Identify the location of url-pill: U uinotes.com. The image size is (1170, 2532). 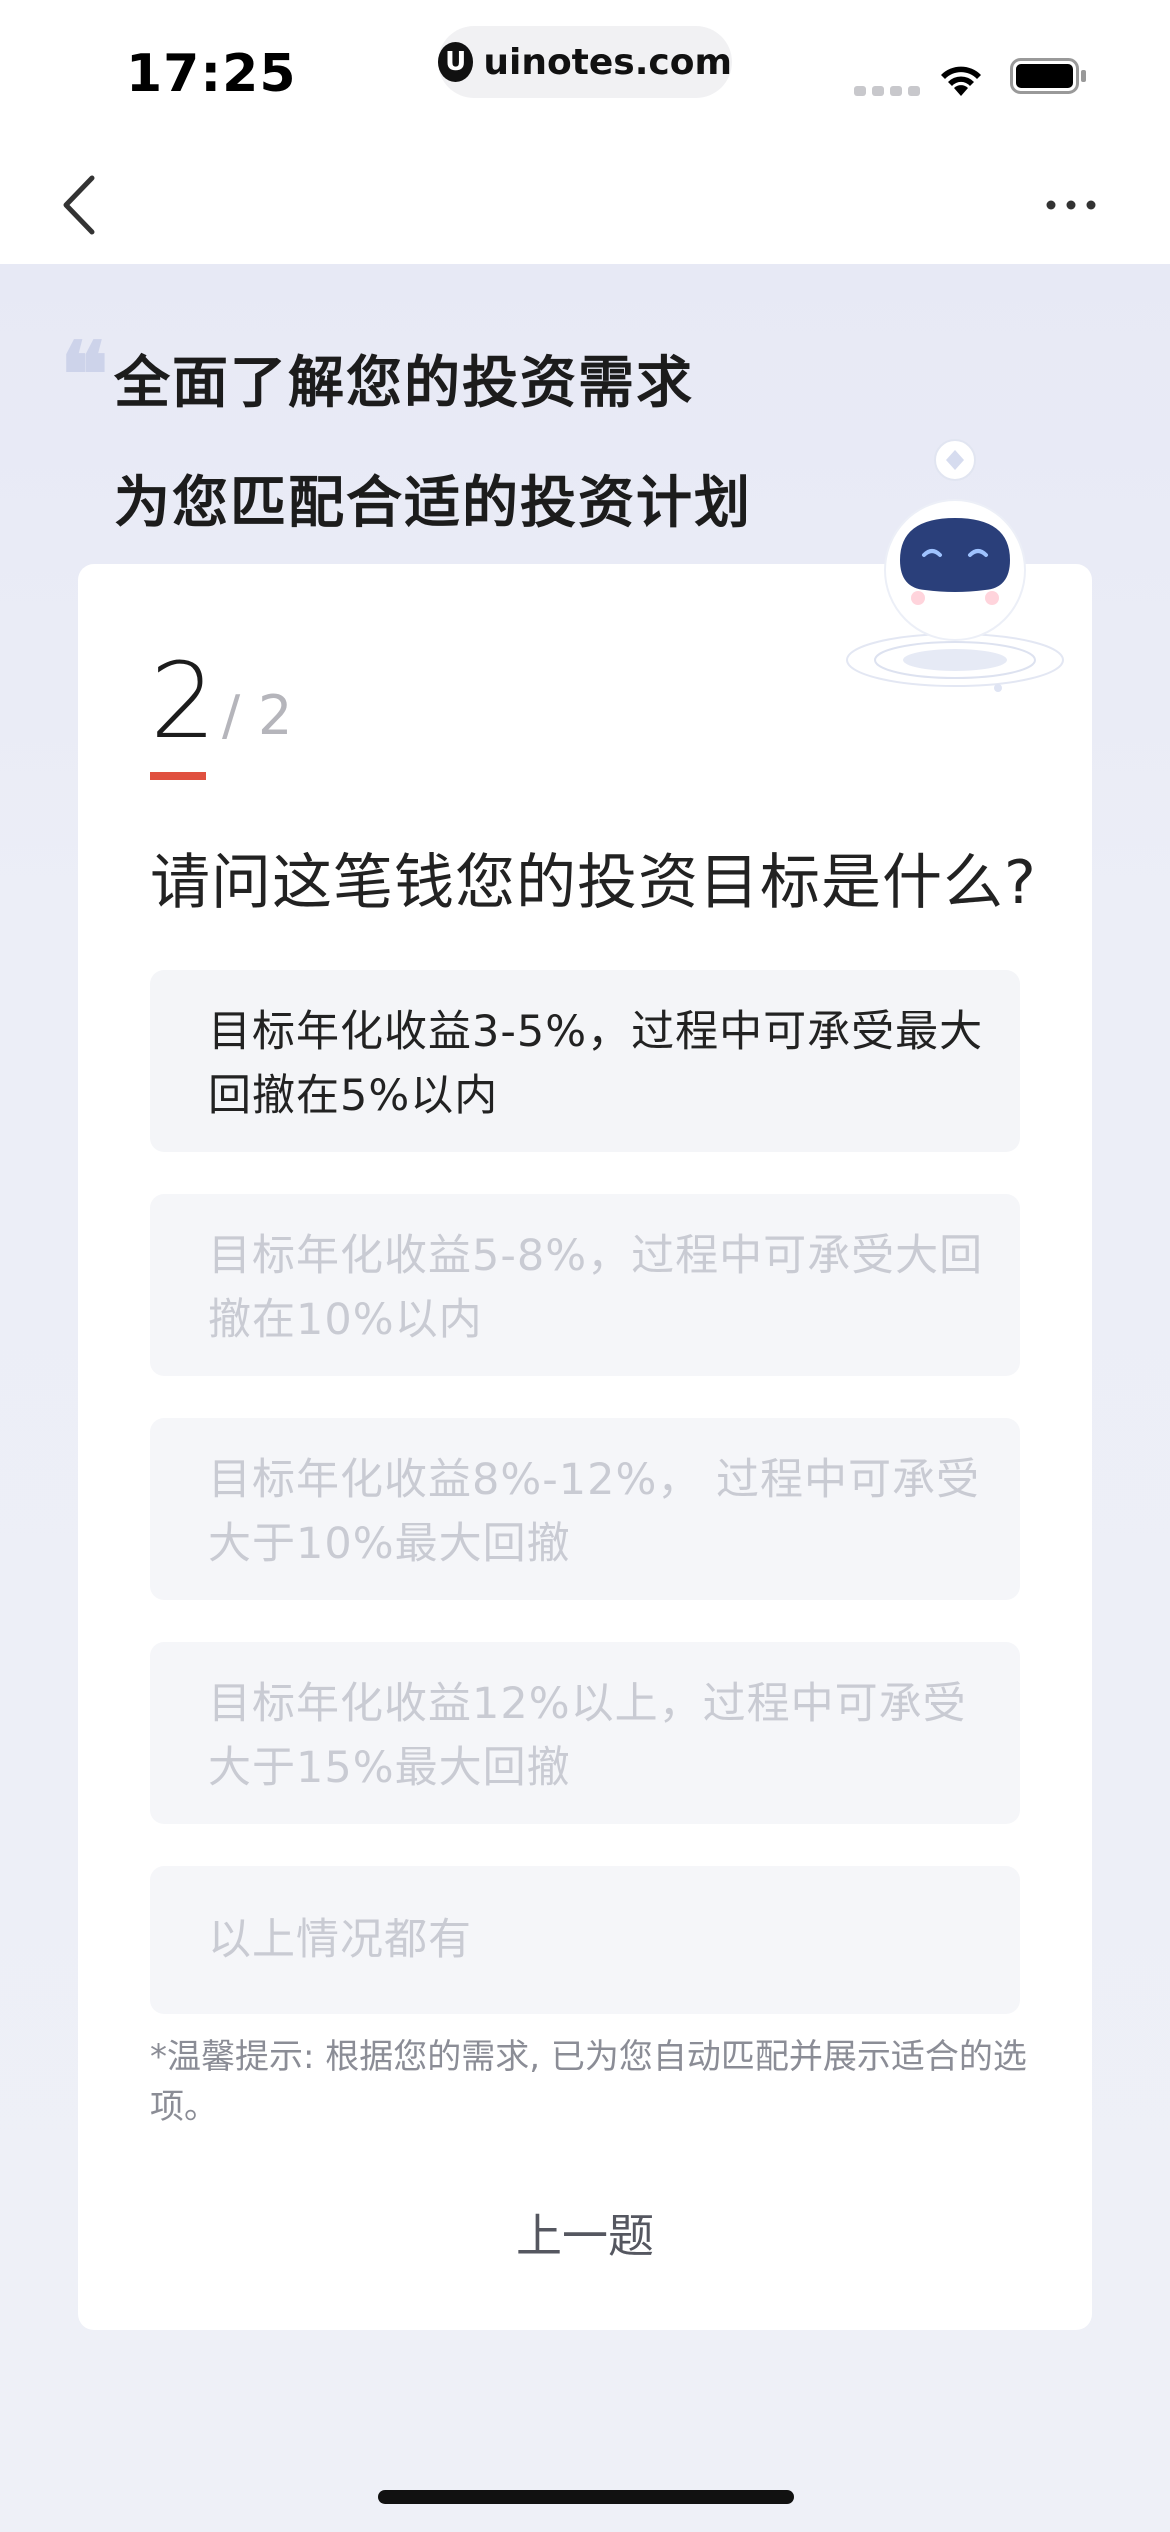
(585, 62).